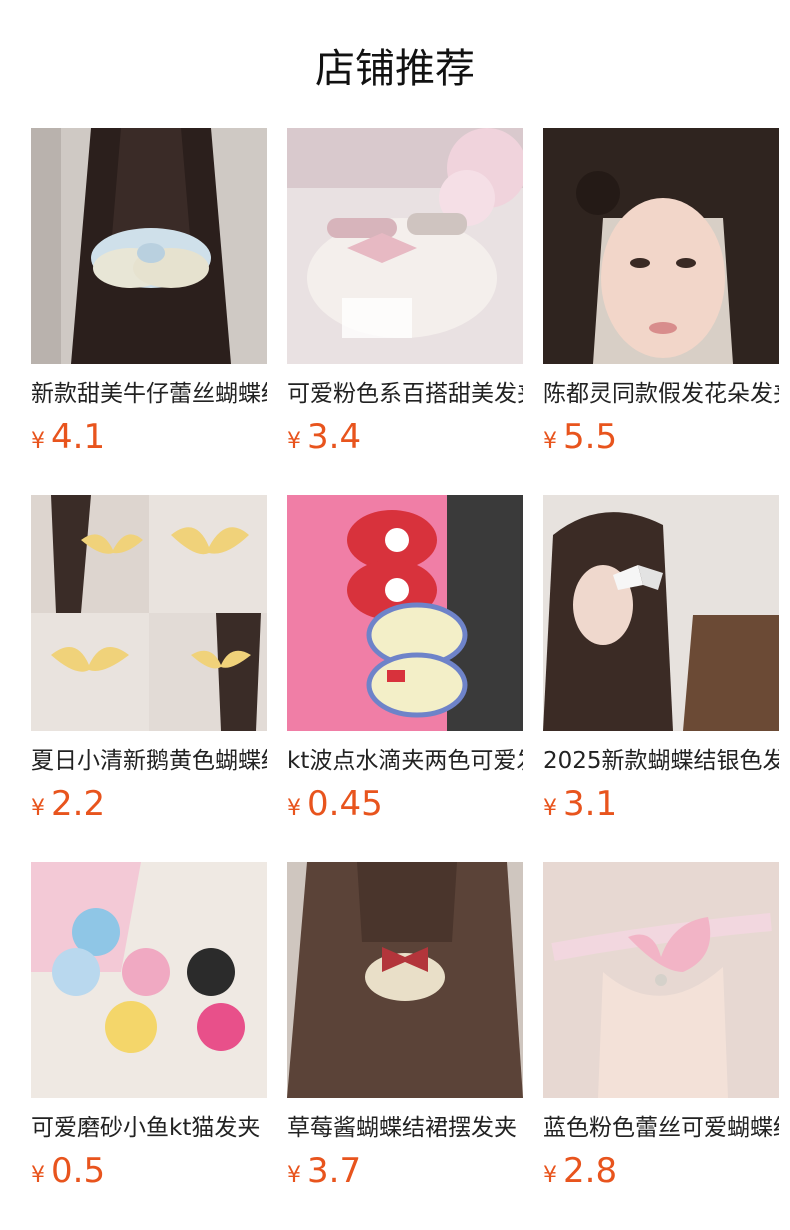 This screenshot has width=790, height=1230. What do you see at coordinates (324, 1171) in the screenshot?
I see `product-price: ¥3.7` at bounding box center [324, 1171].